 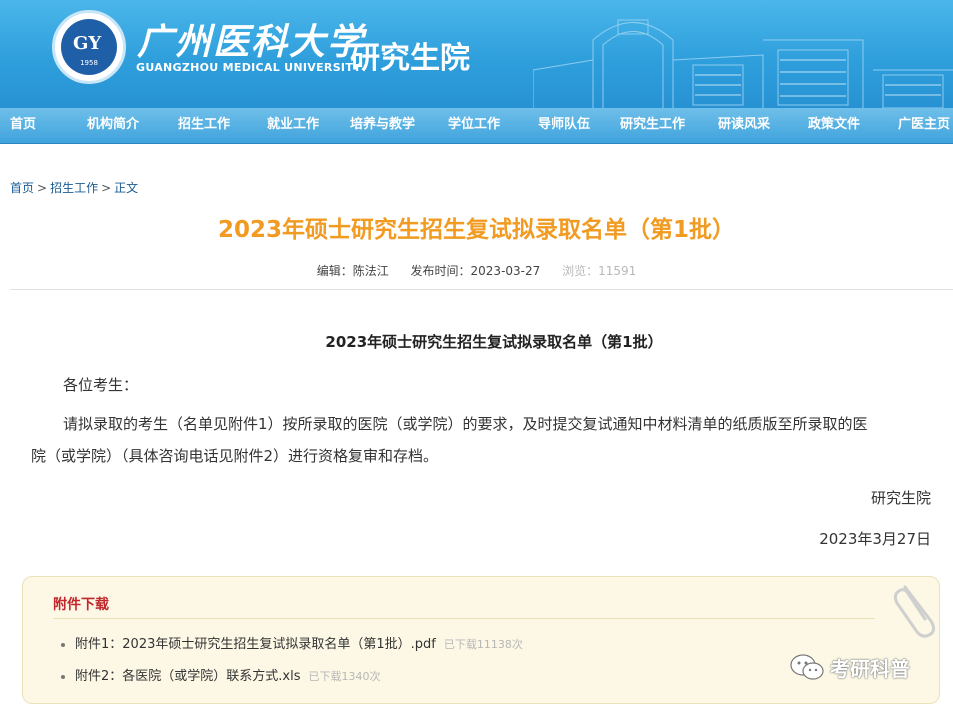 What do you see at coordinates (126, 188) in the screenshot?
I see `breadcrumb-current: 正文` at bounding box center [126, 188].